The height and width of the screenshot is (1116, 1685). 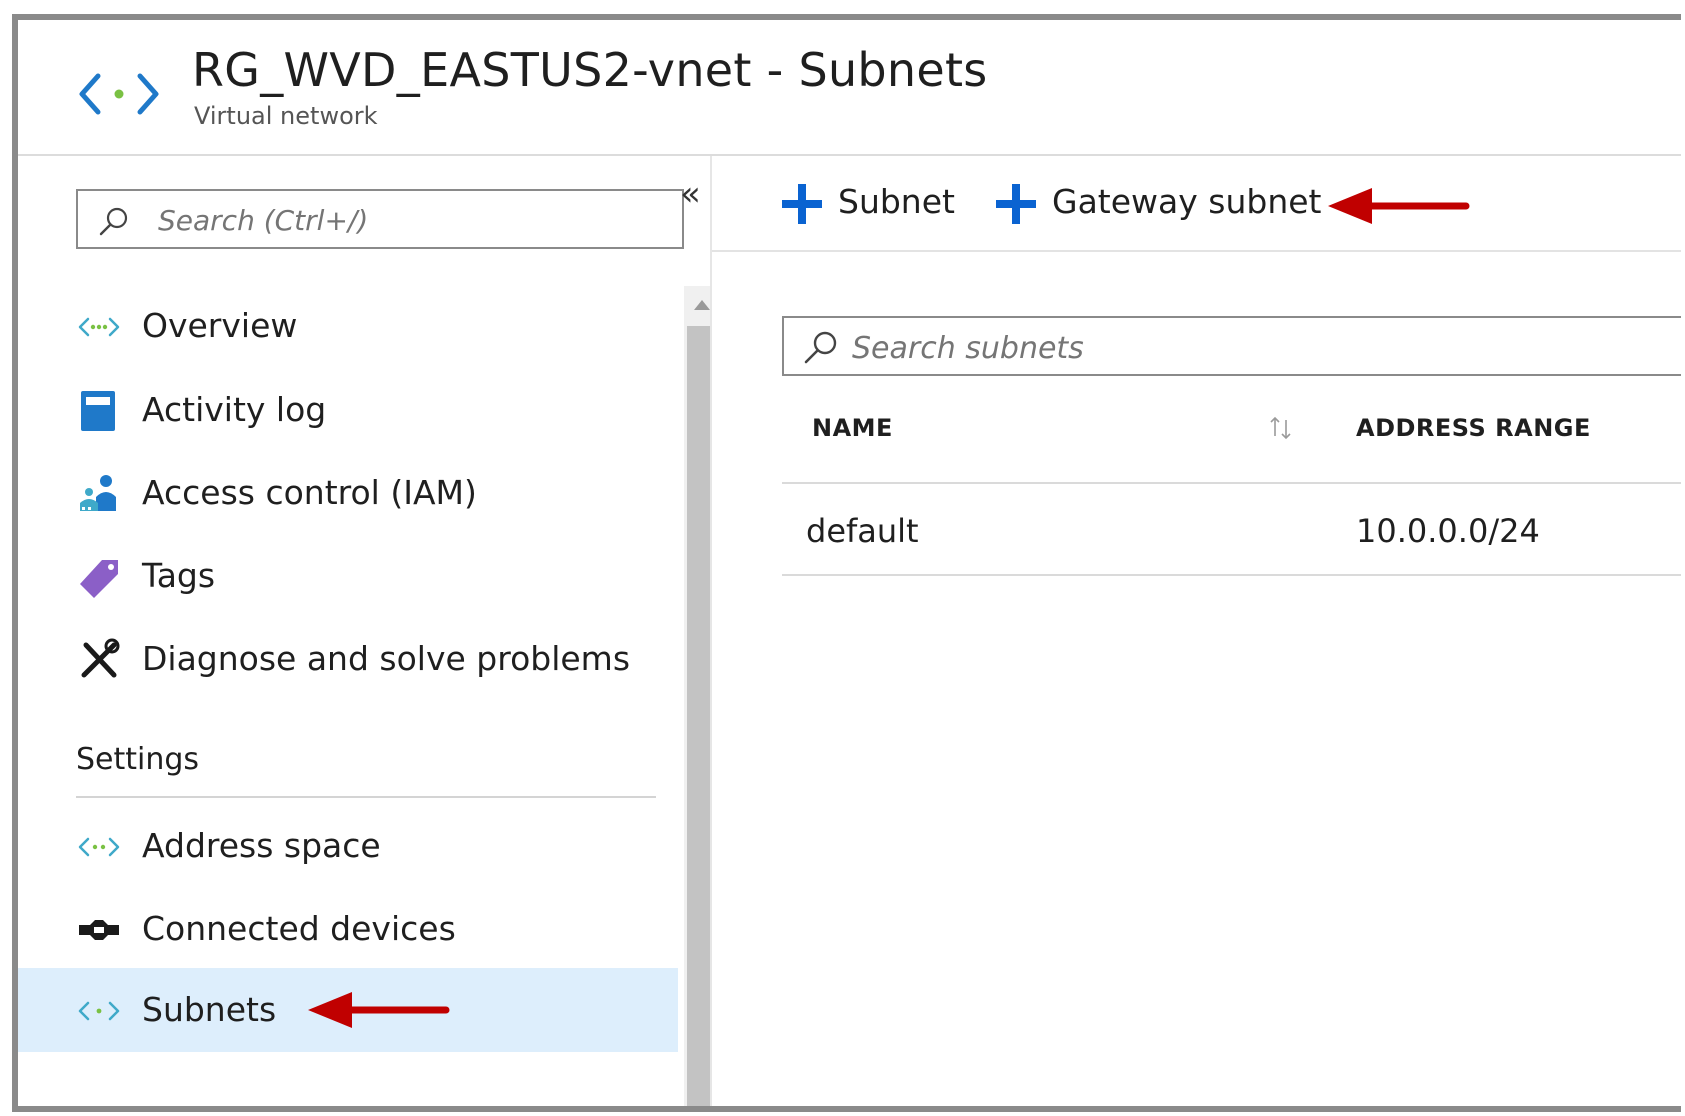 I want to click on menu-search-box, so click(x=380, y=219).